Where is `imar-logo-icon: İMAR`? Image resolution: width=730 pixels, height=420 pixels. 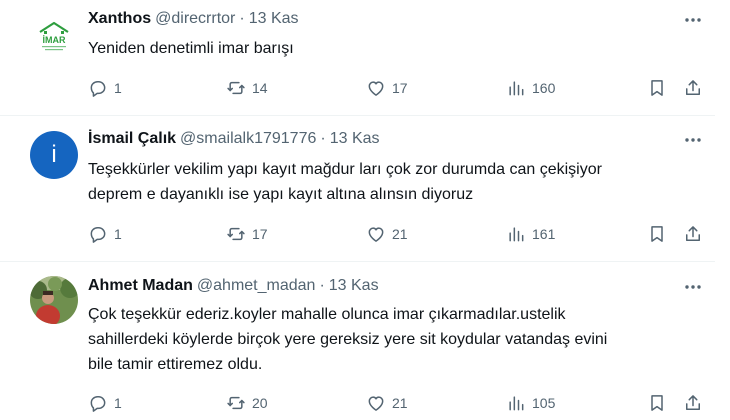
imar-logo-icon: İMAR is located at coordinates (54, 36).